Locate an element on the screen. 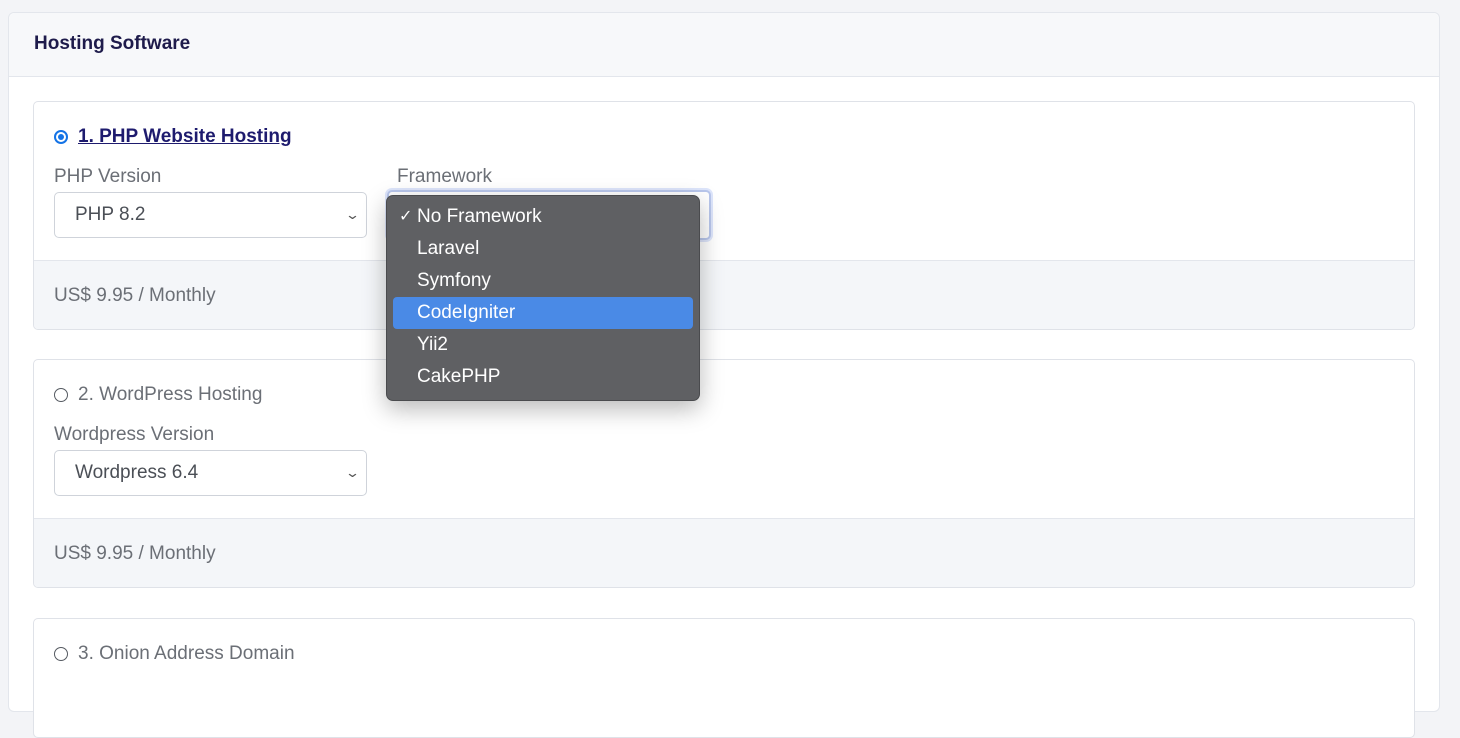 This screenshot has width=1460, height=738. php-hosting-radio is located at coordinates (61, 137).